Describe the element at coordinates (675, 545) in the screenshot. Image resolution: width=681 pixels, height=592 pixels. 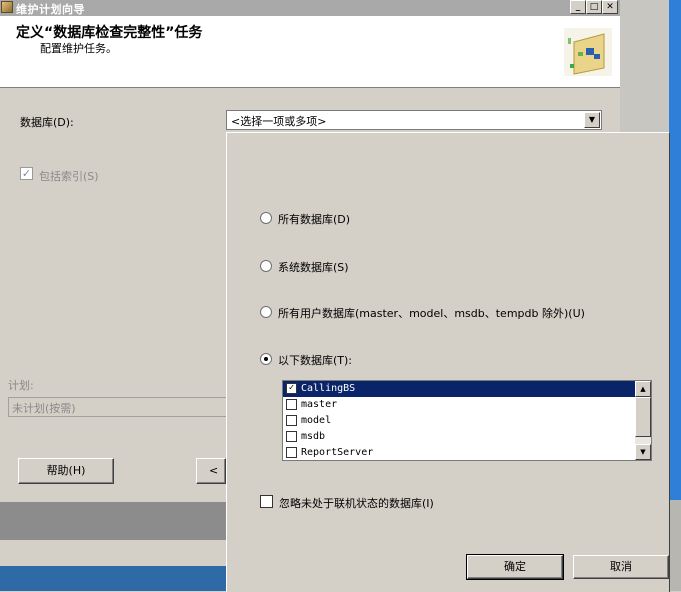
I see `background-window-edge-lower` at that location.